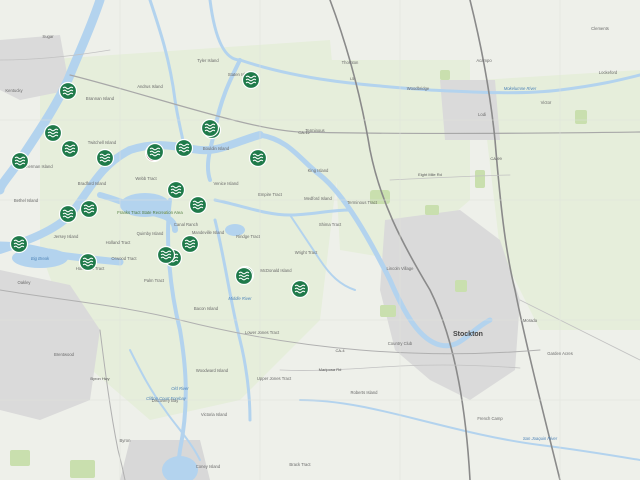 This screenshot has height=480, width=640. What do you see at coordinates (530, 320) in the screenshot?
I see `label-morada: Morada` at bounding box center [530, 320].